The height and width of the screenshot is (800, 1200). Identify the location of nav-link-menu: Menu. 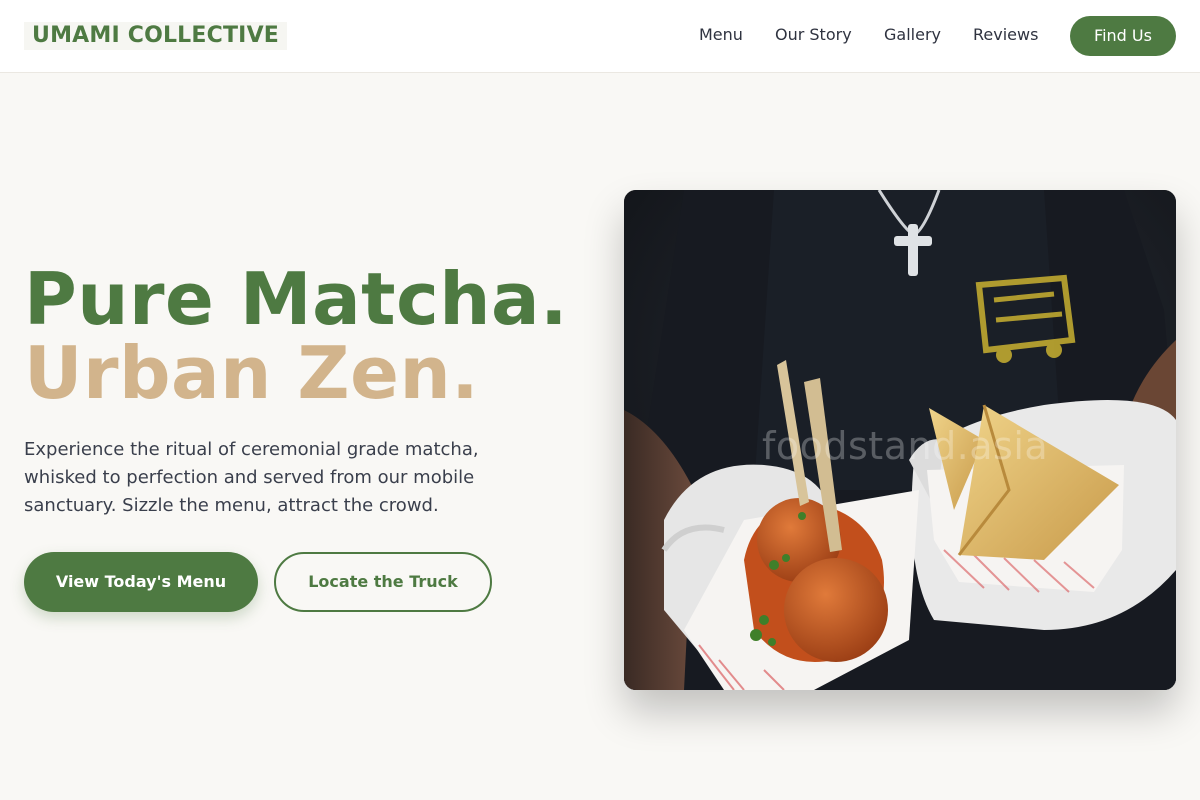
(721, 35).